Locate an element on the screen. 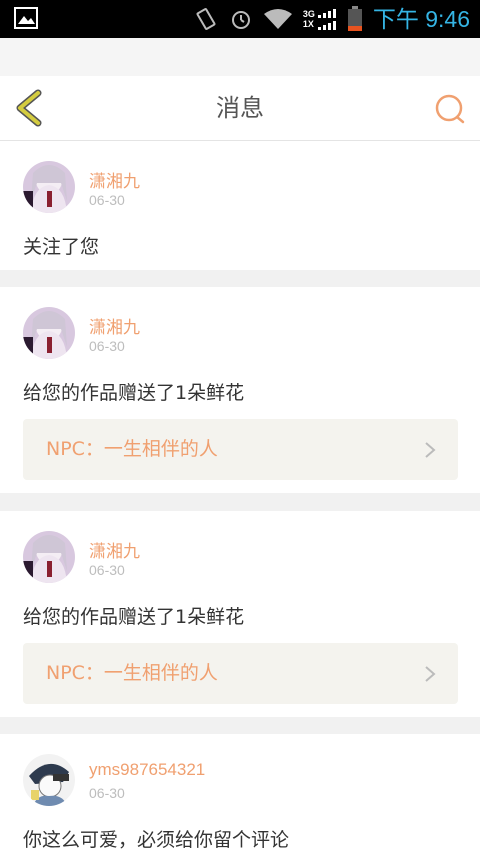 The image size is (480, 854). status-icons: 3G 1X 下午 9:46 is located at coordinates (331, 19).